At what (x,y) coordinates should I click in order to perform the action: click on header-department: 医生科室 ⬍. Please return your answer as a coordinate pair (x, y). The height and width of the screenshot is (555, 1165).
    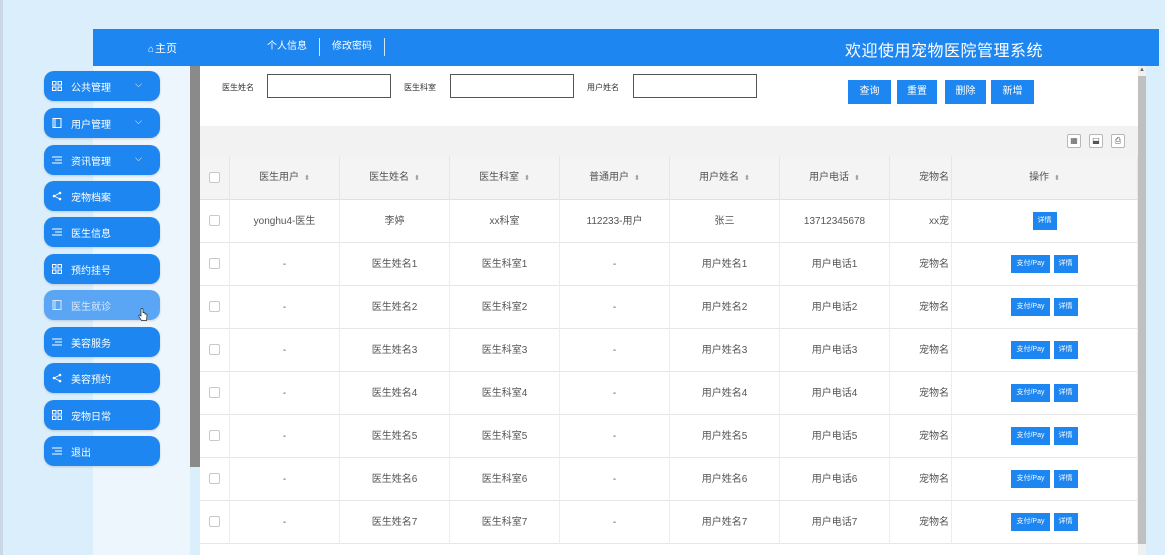
    Looking at the image, I should click on (505, 178).